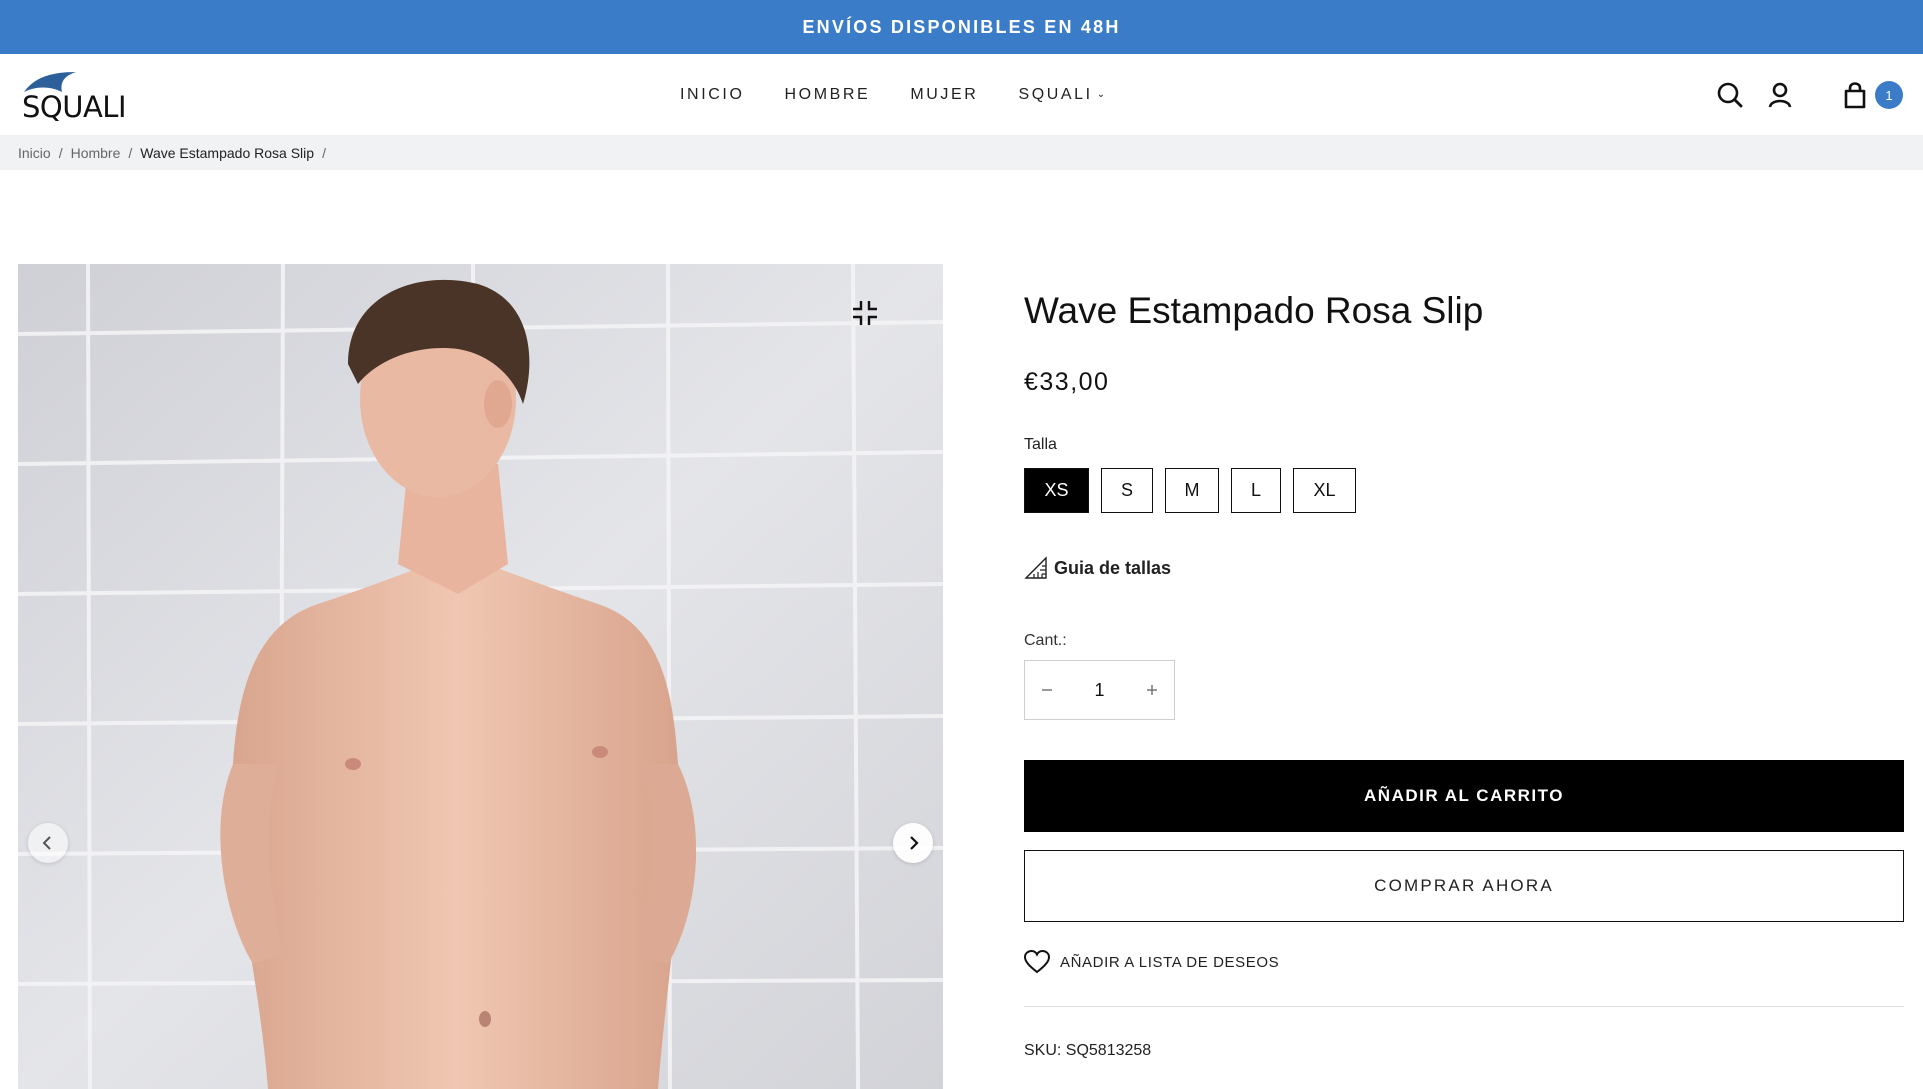  What do you see at coordinates (1889, 95) in the screenshot?
I see `cart-count-badge: 1` at bounding box center [1889, 95].